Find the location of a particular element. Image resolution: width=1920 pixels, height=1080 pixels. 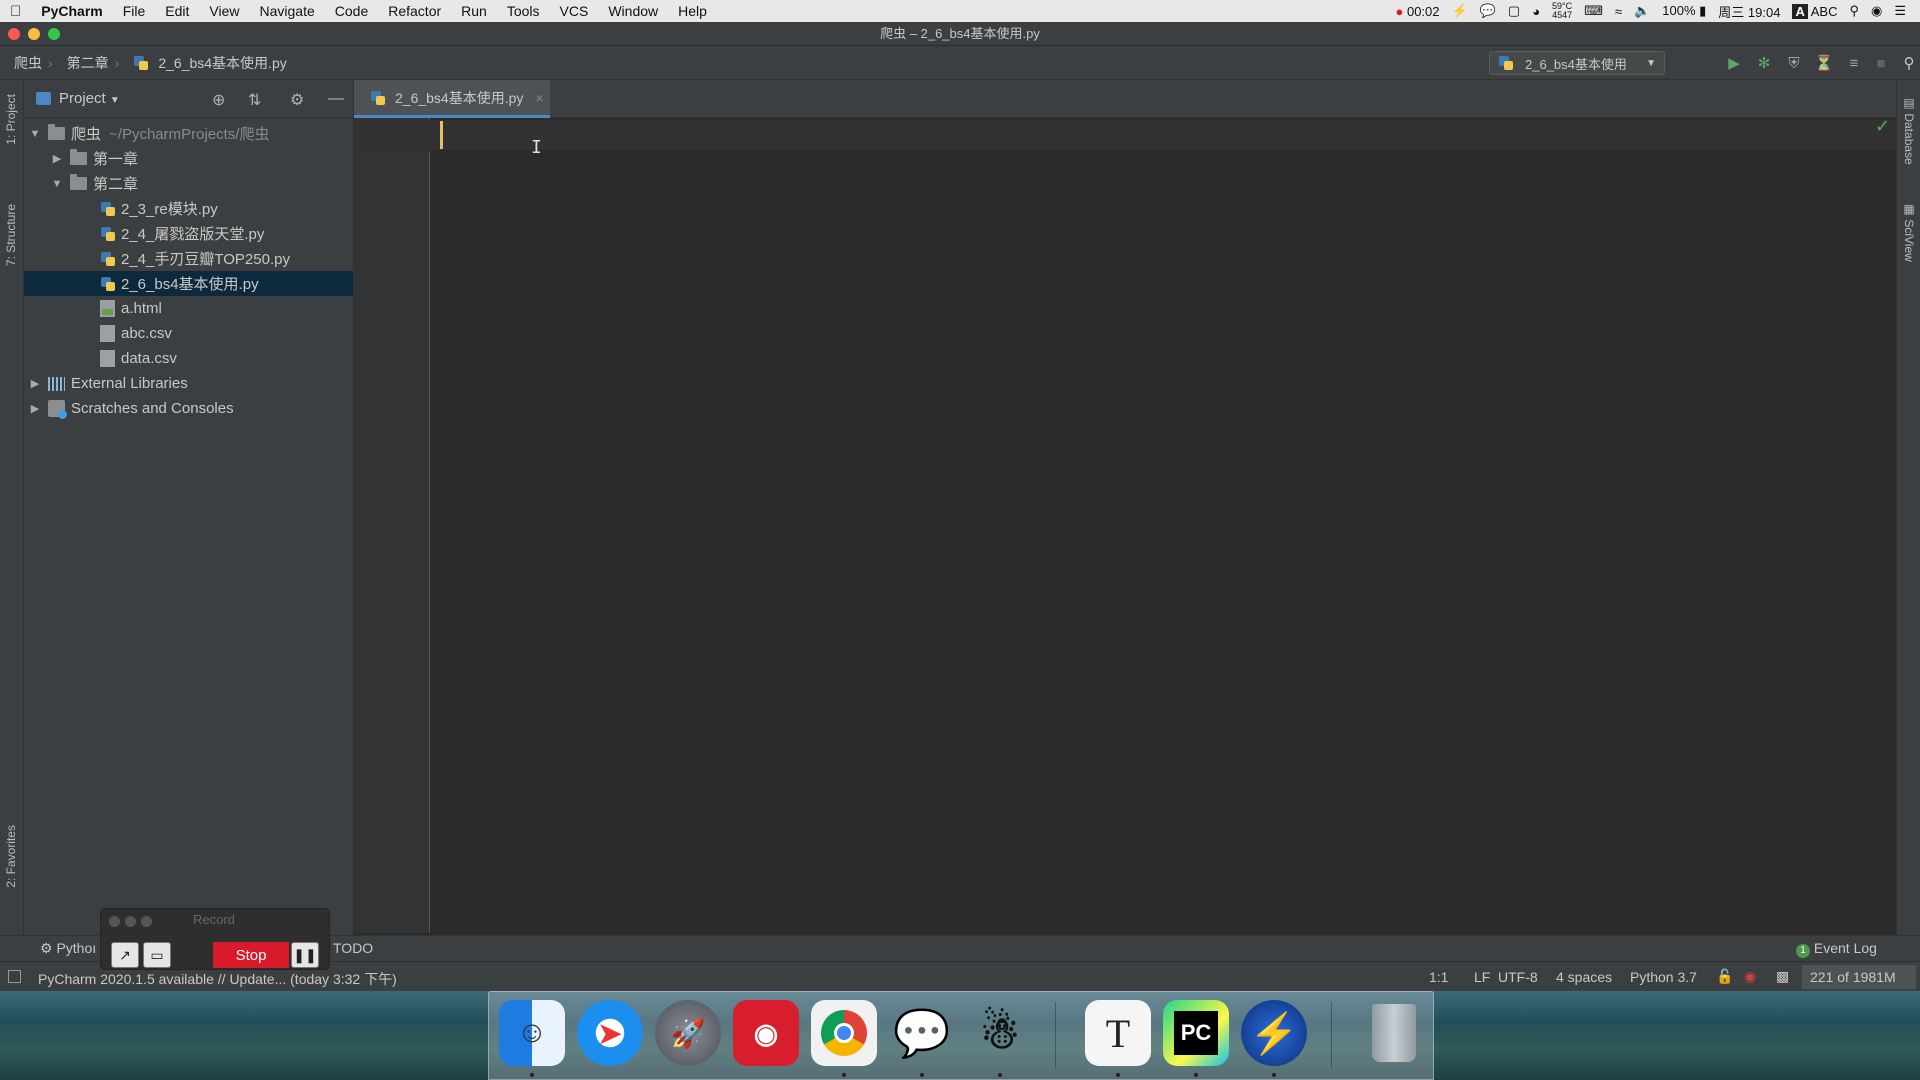

breadcrumb-folder: 第二章 is located at coordinates (84, 63).